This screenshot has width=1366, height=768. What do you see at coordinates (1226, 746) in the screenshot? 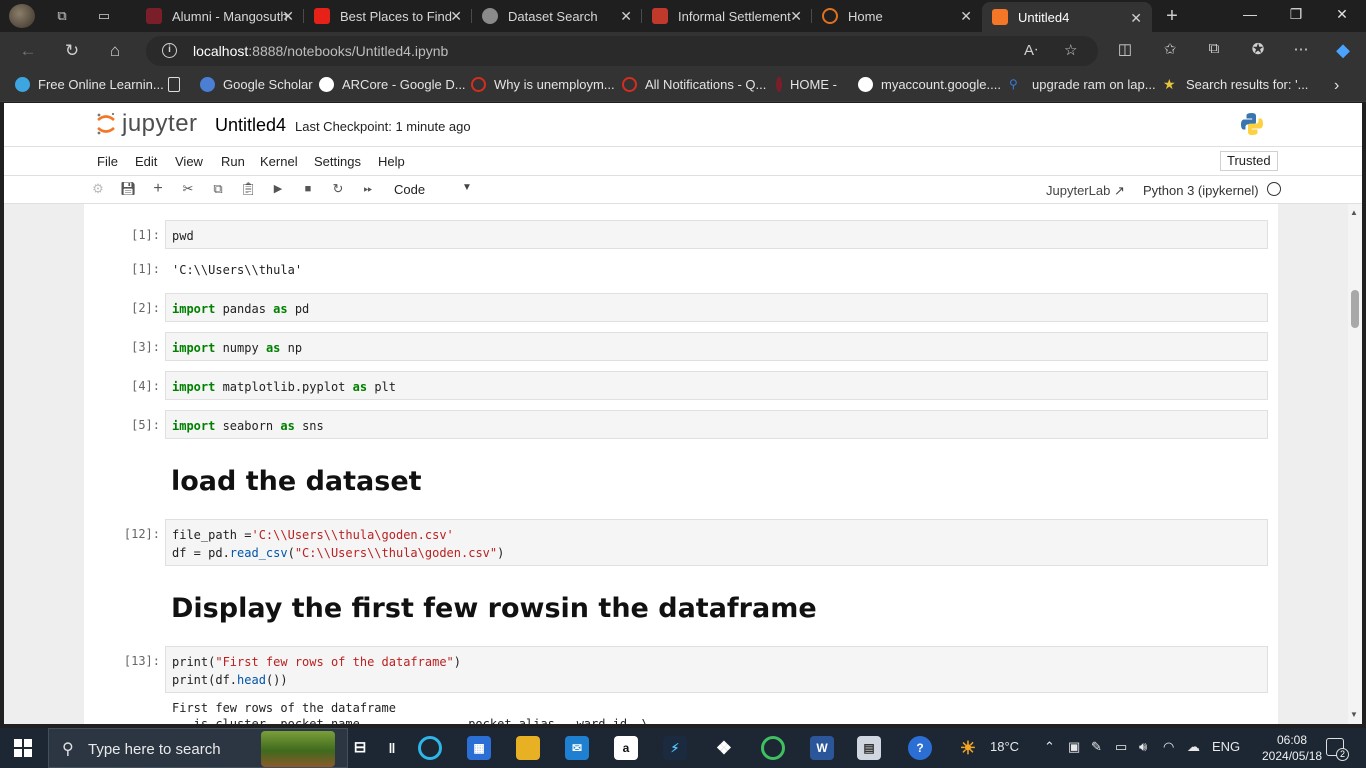
I see `language-indicator: ENG` at bounding box center [1226, 746].